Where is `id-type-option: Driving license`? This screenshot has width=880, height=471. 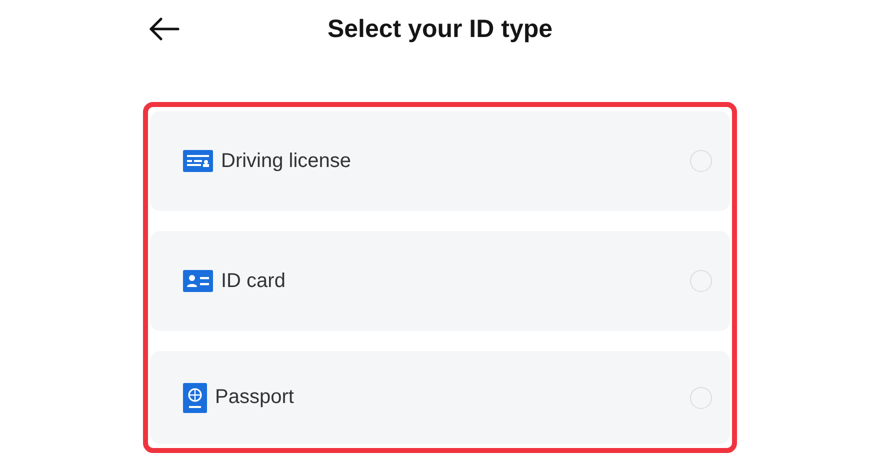
id-type-option: Driving license is located at coordinates (440, 161).